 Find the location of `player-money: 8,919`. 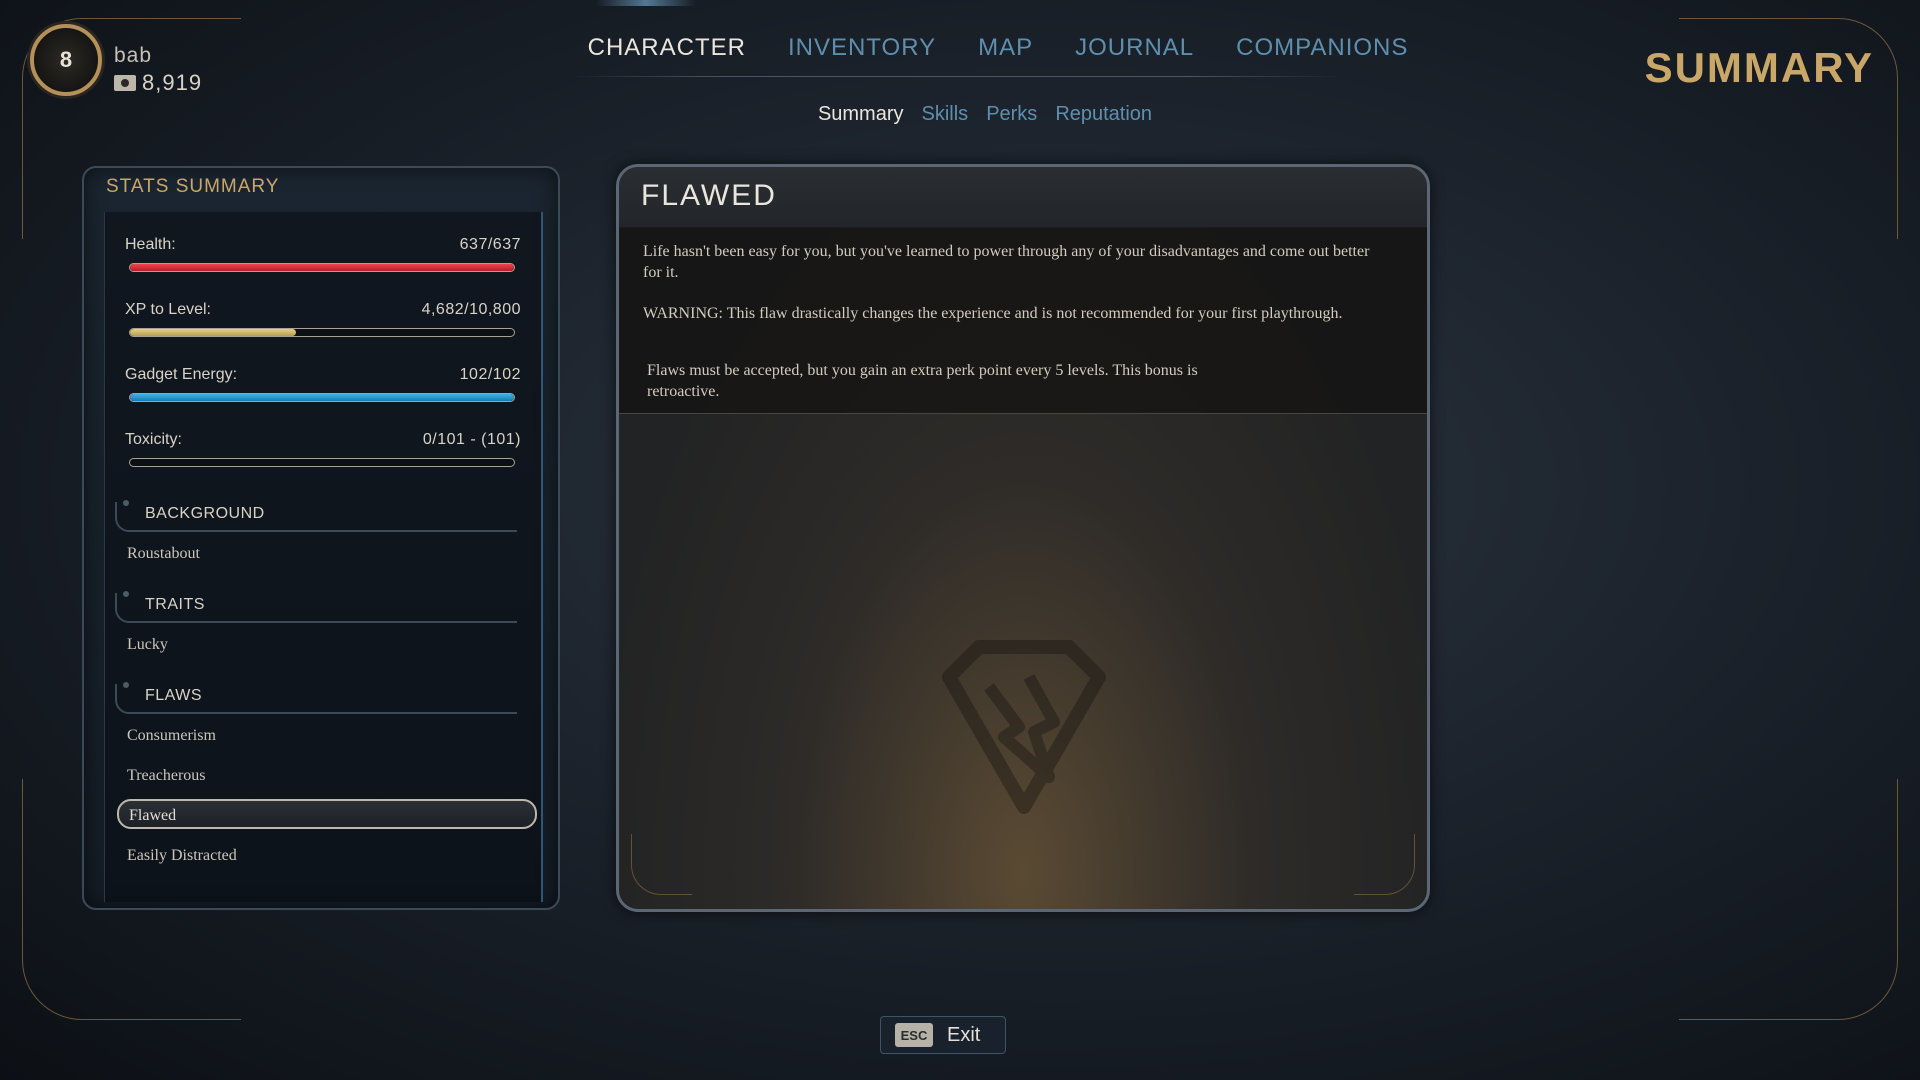

player-money: 8,919 is located at coordinates (158, 83).